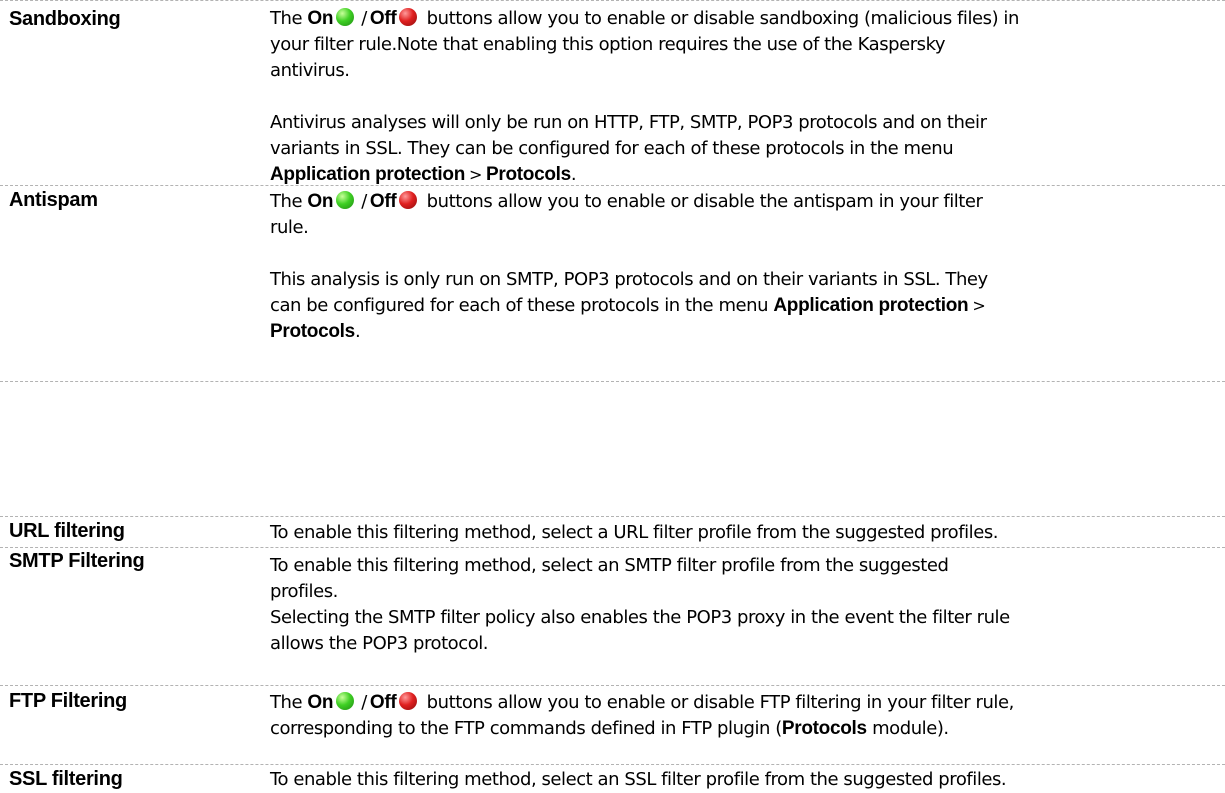  I want to click on sandboxing-term: Sandboxing, so click(65, 19).